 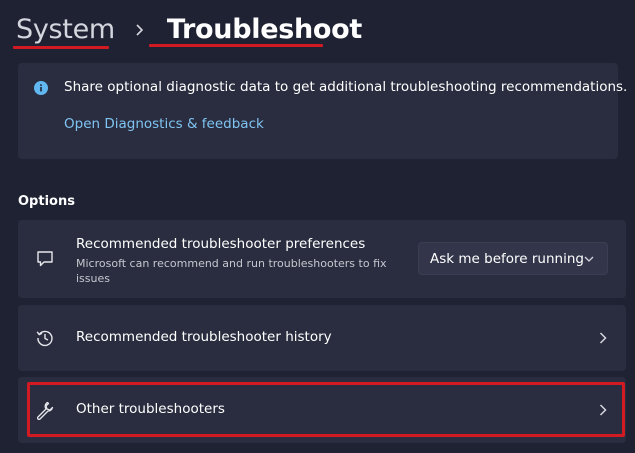 I want to click on troubleshooter-history-card: Recommended troubleshooter history, so click(x=322, y=338).